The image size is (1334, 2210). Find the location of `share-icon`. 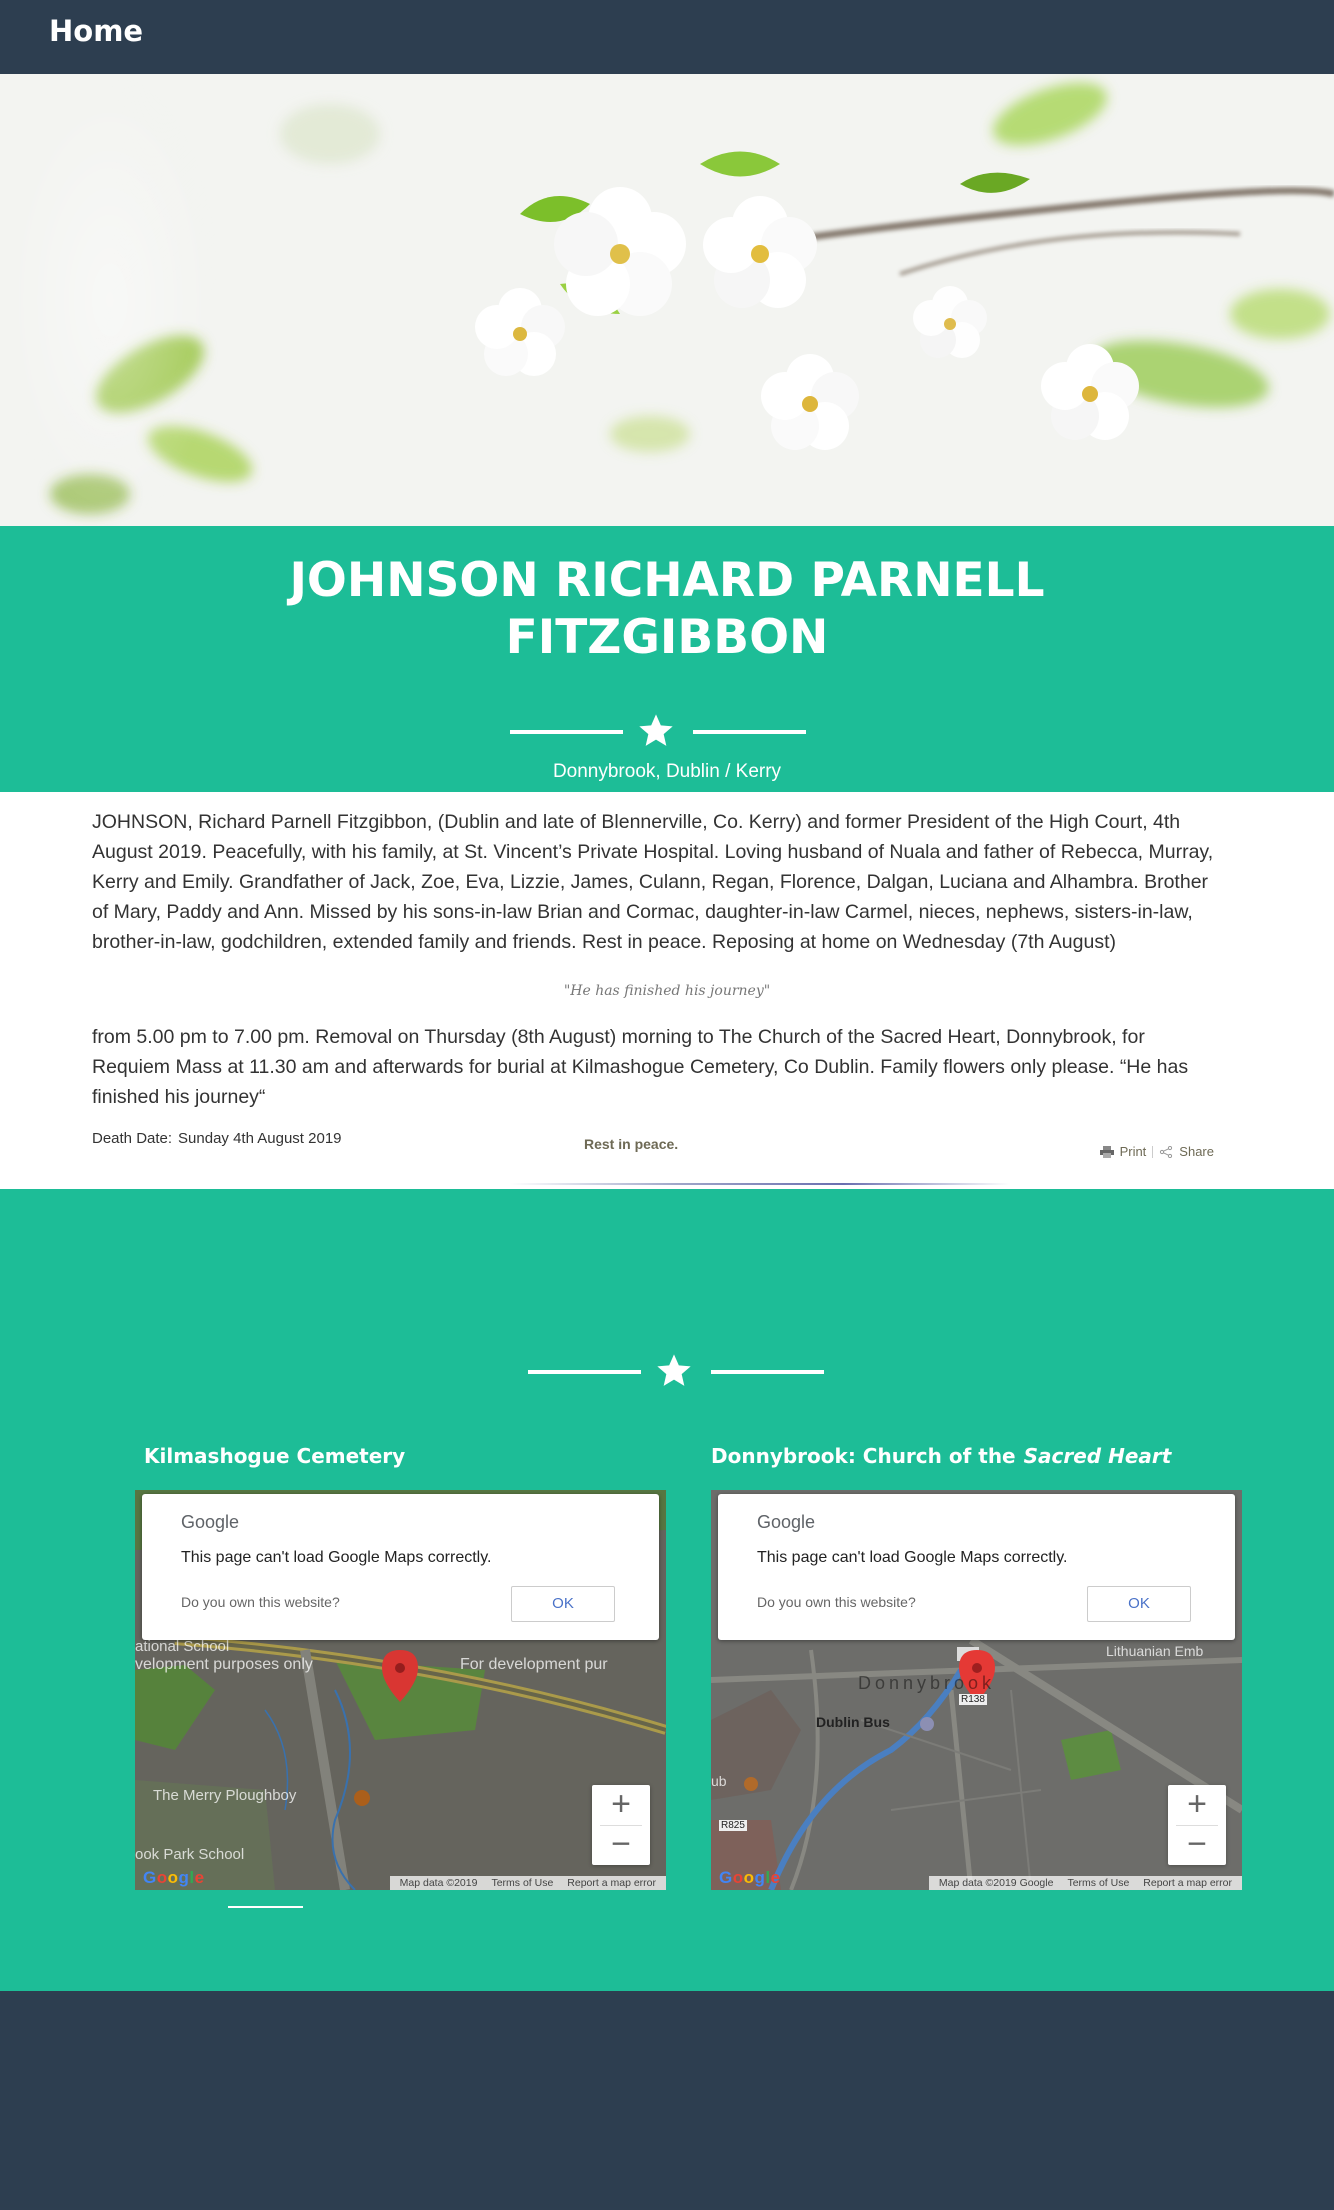

share-icon is located at coordinates (1166, 1151).